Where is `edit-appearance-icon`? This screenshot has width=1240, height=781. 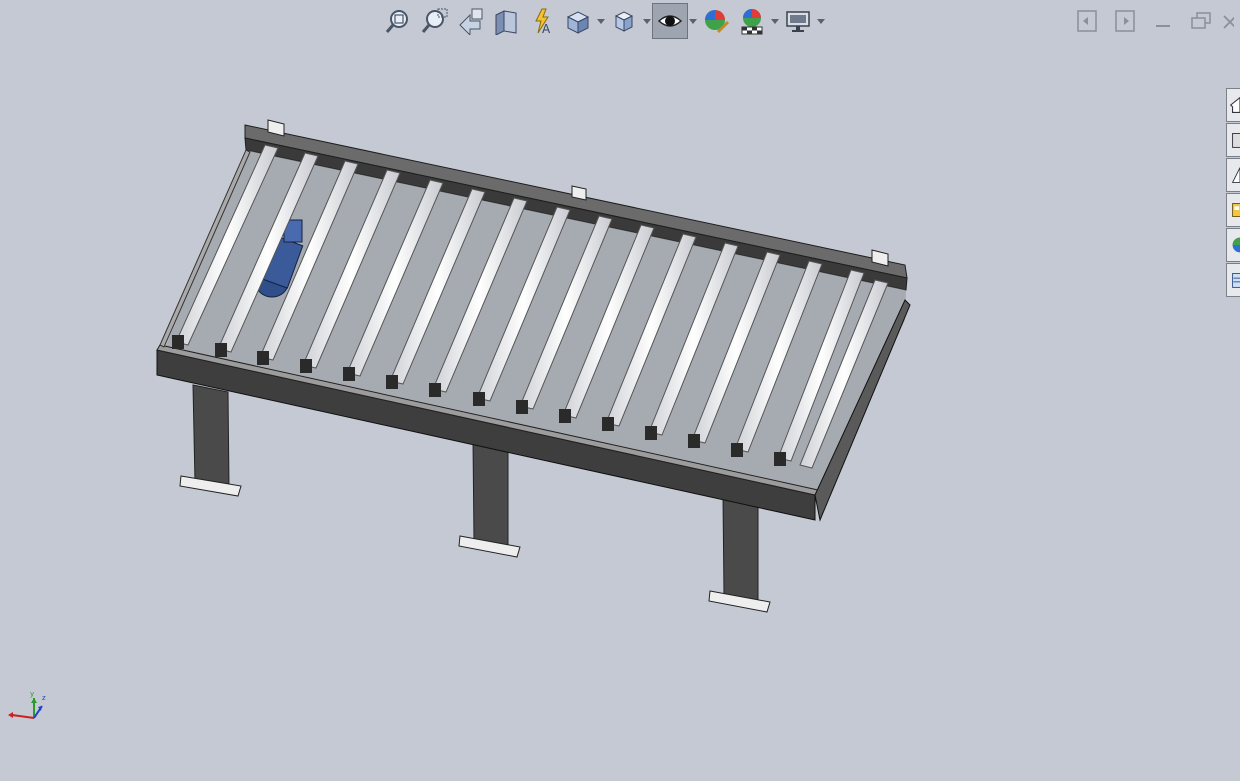 edit-appearance-icon is located at coordinates (717, 22).